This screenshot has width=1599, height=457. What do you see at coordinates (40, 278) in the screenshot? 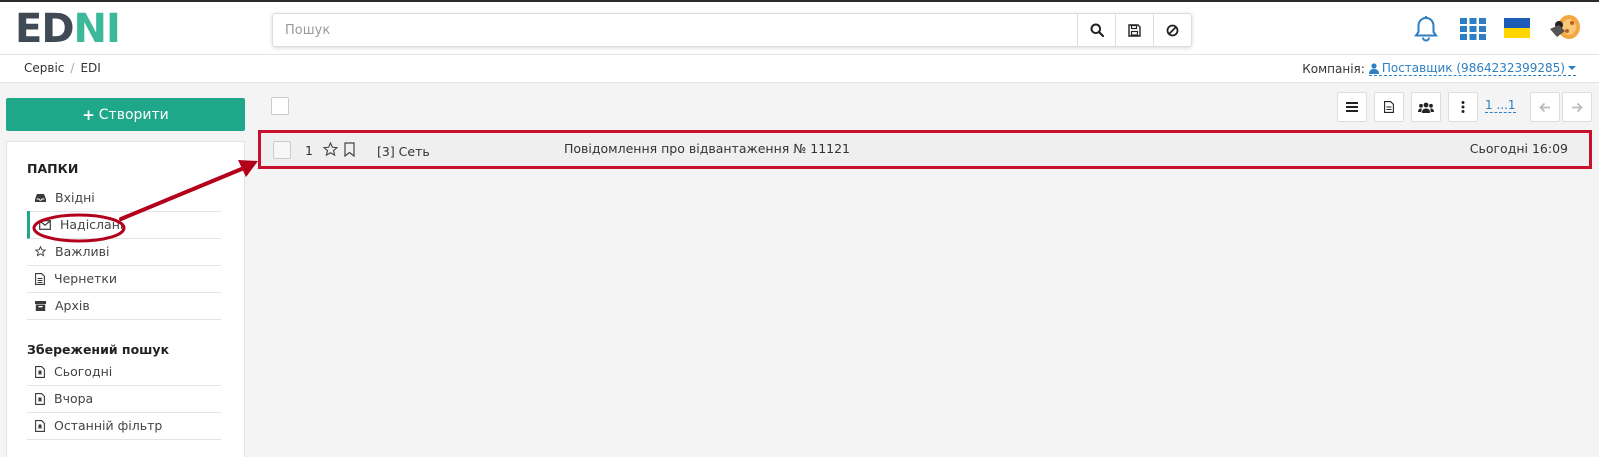
I see `draft-icon` at bounding box center [40, 278].